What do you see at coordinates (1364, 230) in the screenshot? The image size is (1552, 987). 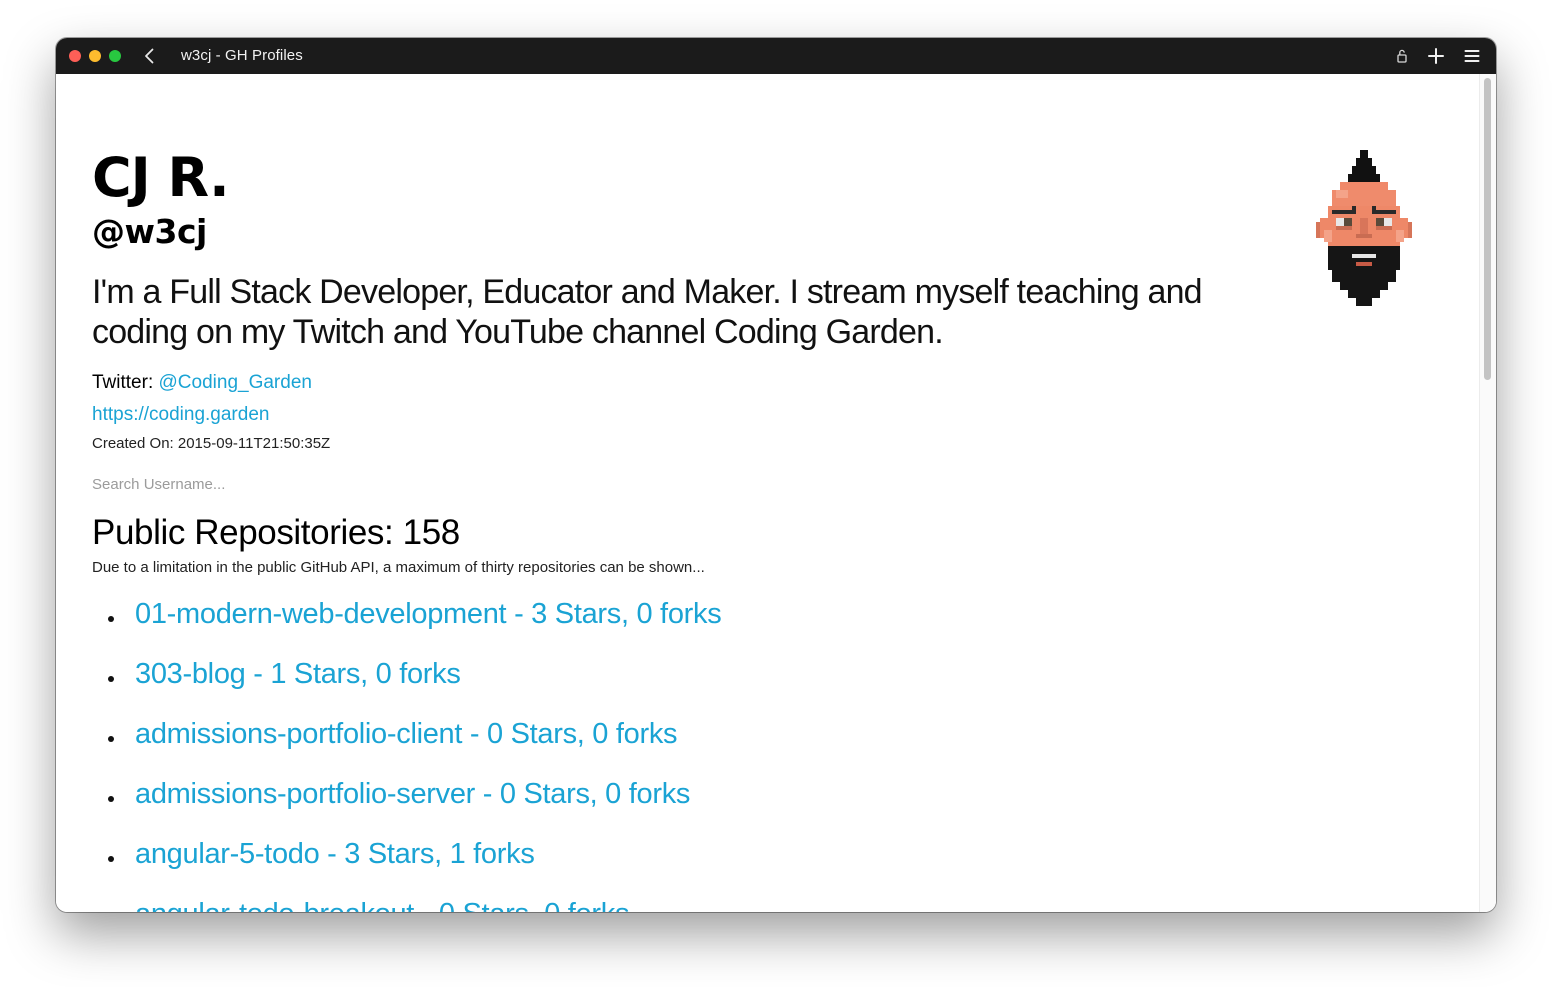 I see `avatar` at bounding box center [1364, 230].